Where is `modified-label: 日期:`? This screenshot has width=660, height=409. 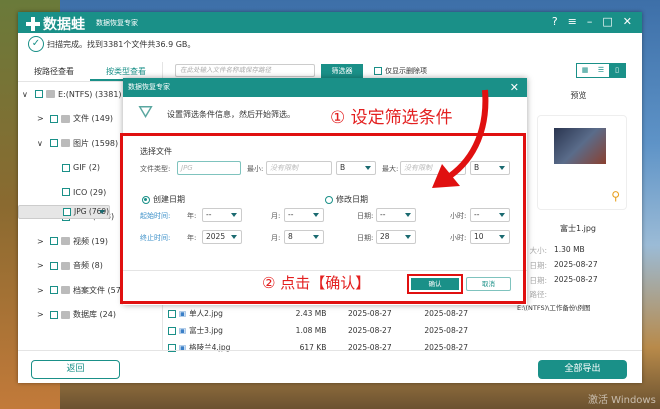
modified-label: 日期: is located at coordinates (538, 280).